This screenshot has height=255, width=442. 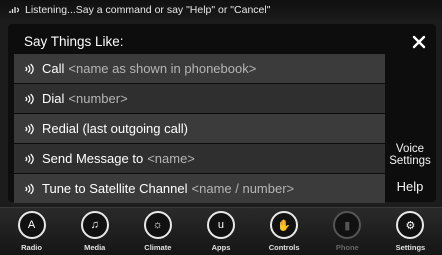 What do you see at coordinates (158, 247) in the screenshot?
I see `nav-label: Climate` at bounding box center [158, 247].